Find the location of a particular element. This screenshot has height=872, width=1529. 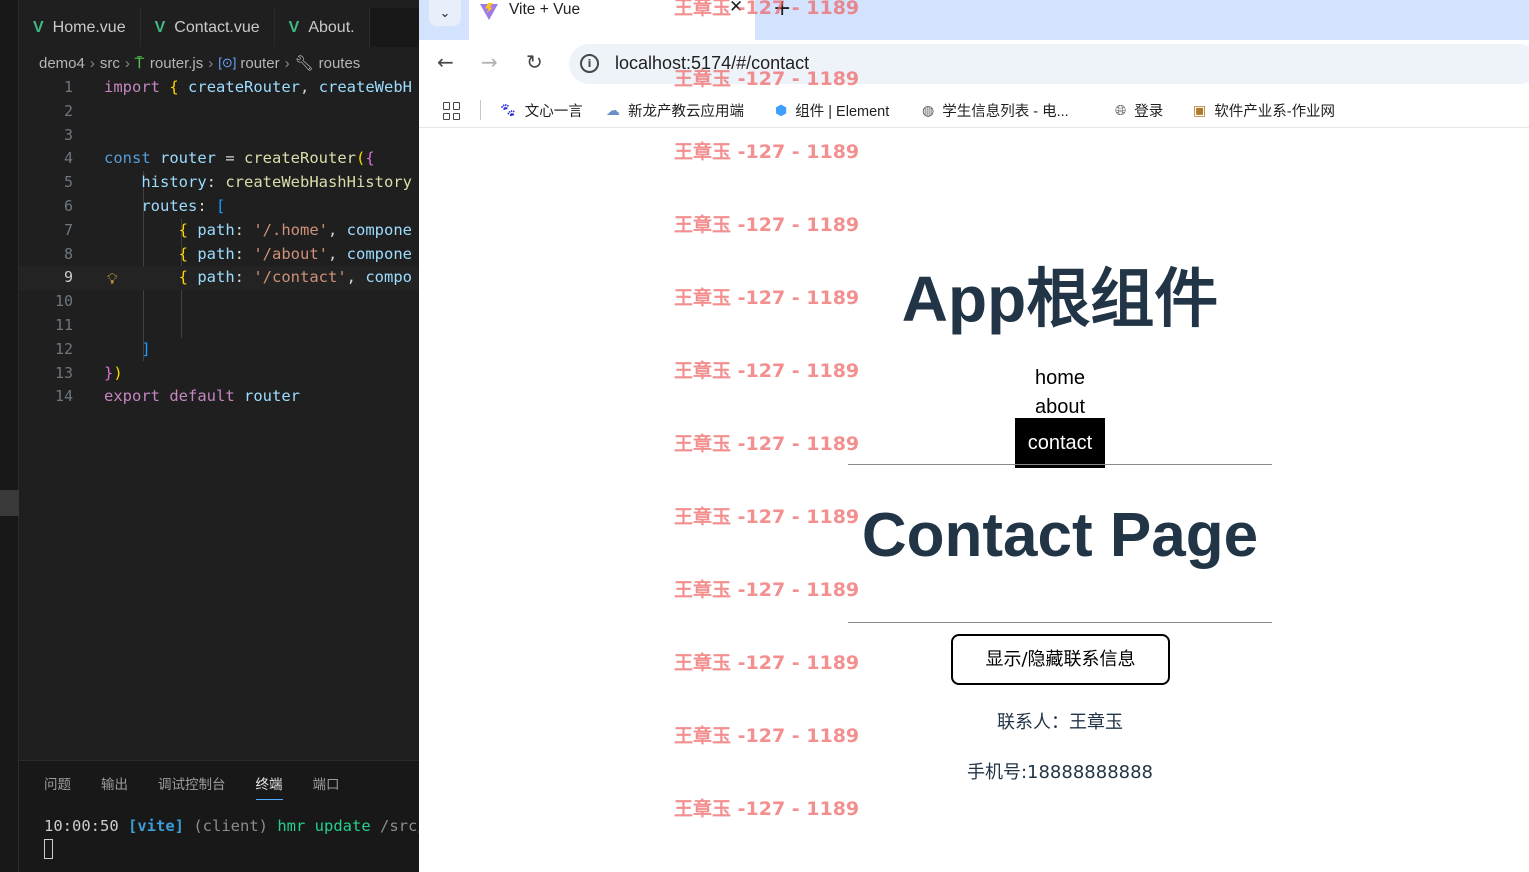

breadcrumb-item: routes is located at coordinates (340, 63).